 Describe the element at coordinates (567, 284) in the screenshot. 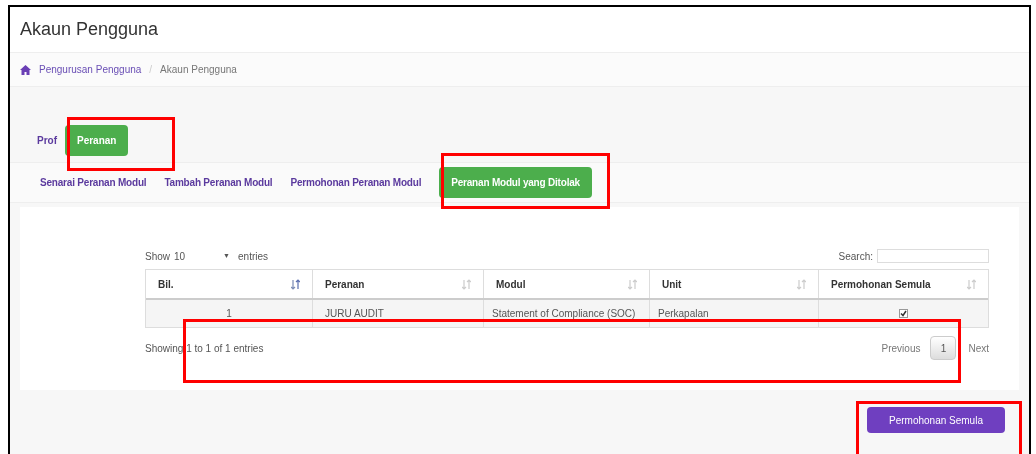

I see `column-header: Modul` at that location.